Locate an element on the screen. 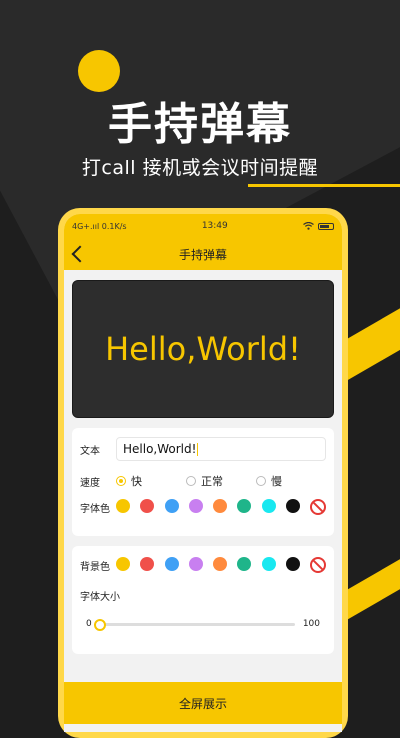 The width and height of the screenshot is (400, 738). speed-option-normal-label: 正常 is located at coordinates (212, 481).